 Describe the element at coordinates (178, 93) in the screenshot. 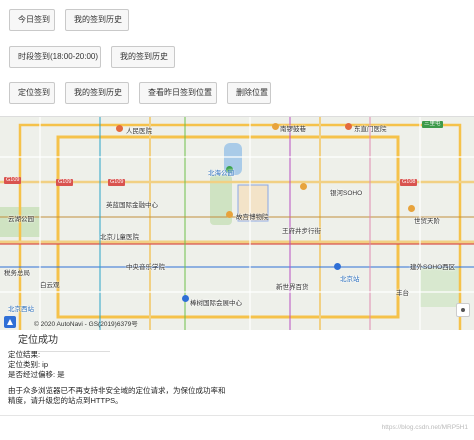

I see `view-yesterday-location-button: 查看昨日签到位置` at that location.